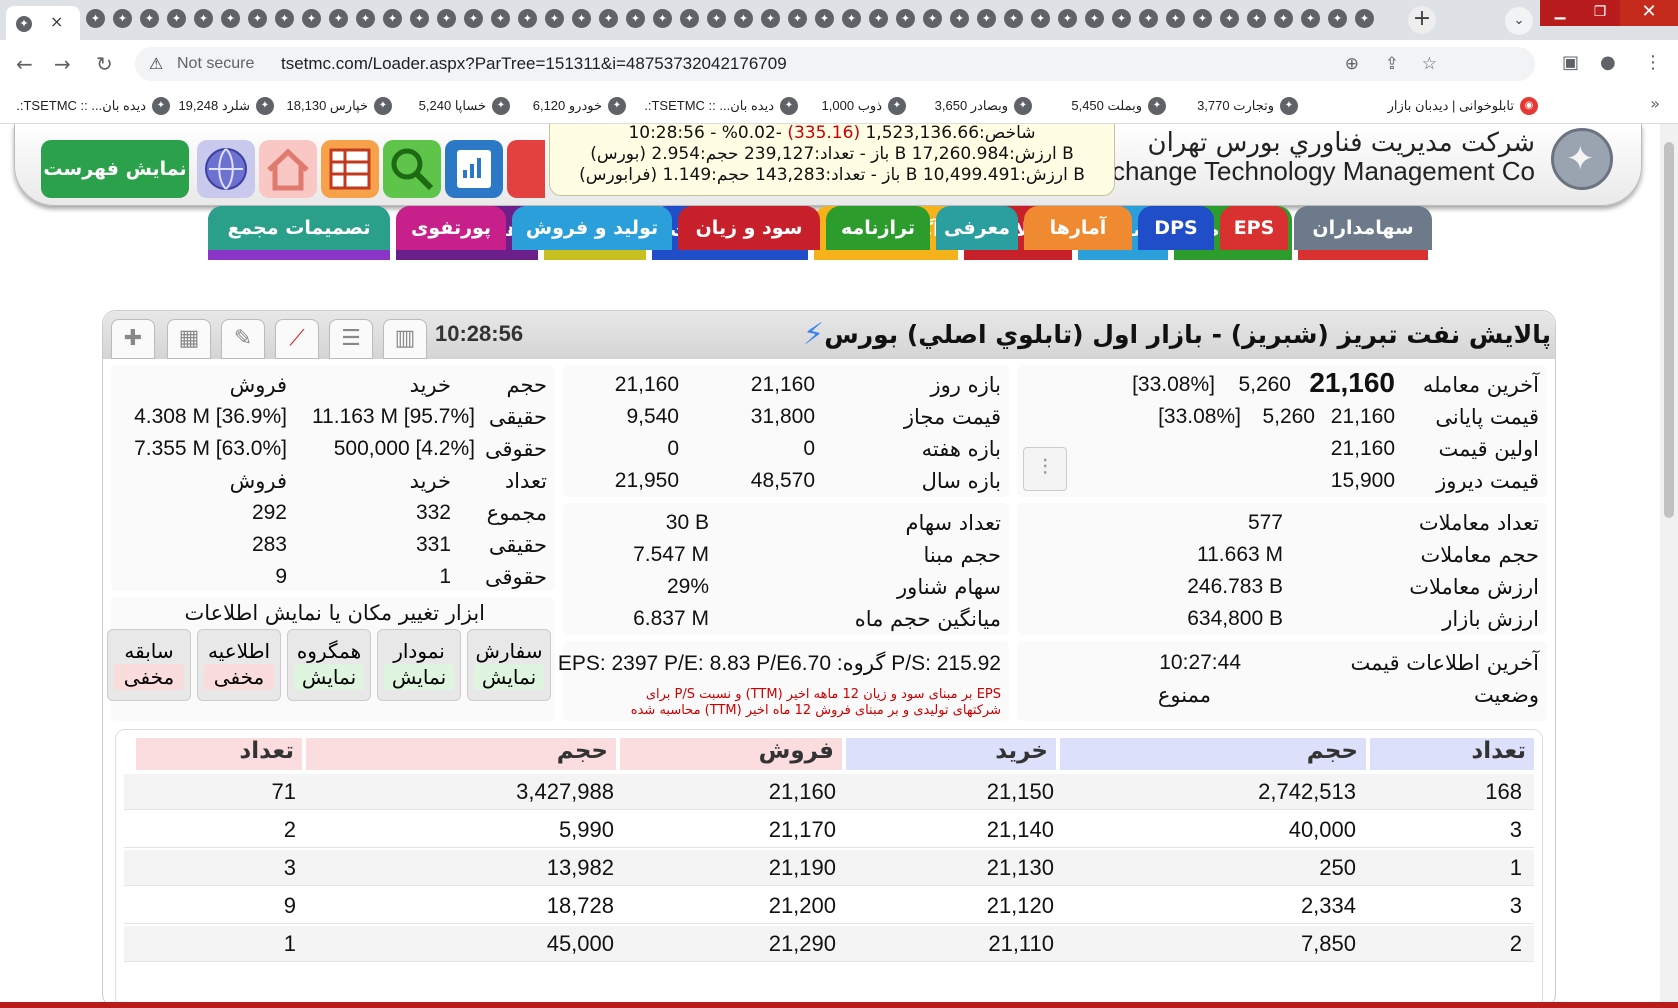 The height and width of the screenshot is (1008, 1678). Describe the element at coordinates (1078, 228) in the screenshot. I see `tab-statistics: آمارها` at that location.